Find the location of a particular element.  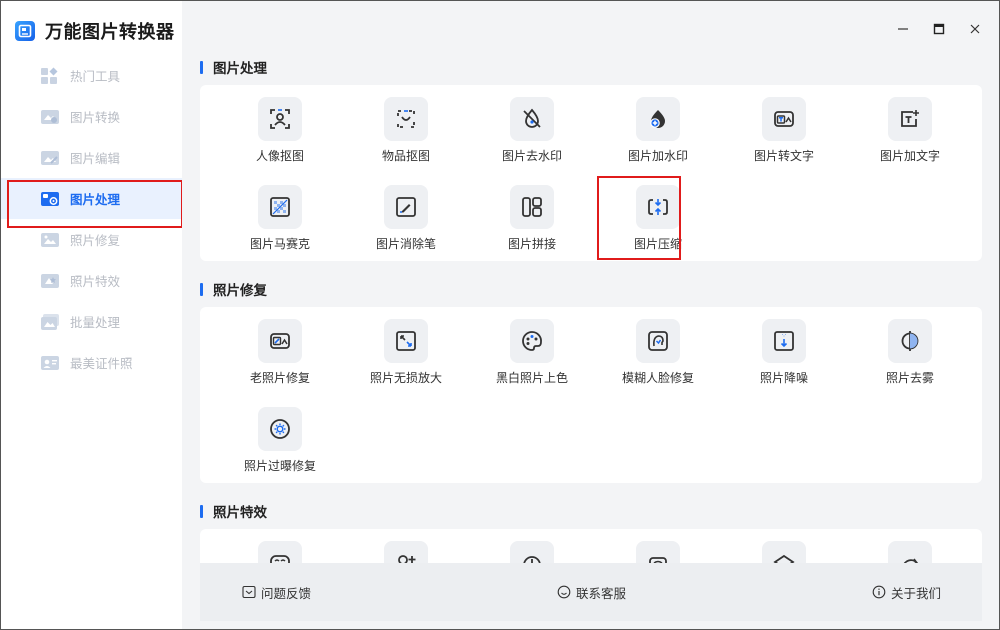

maximize-icon is located at coordinates (939, 29).